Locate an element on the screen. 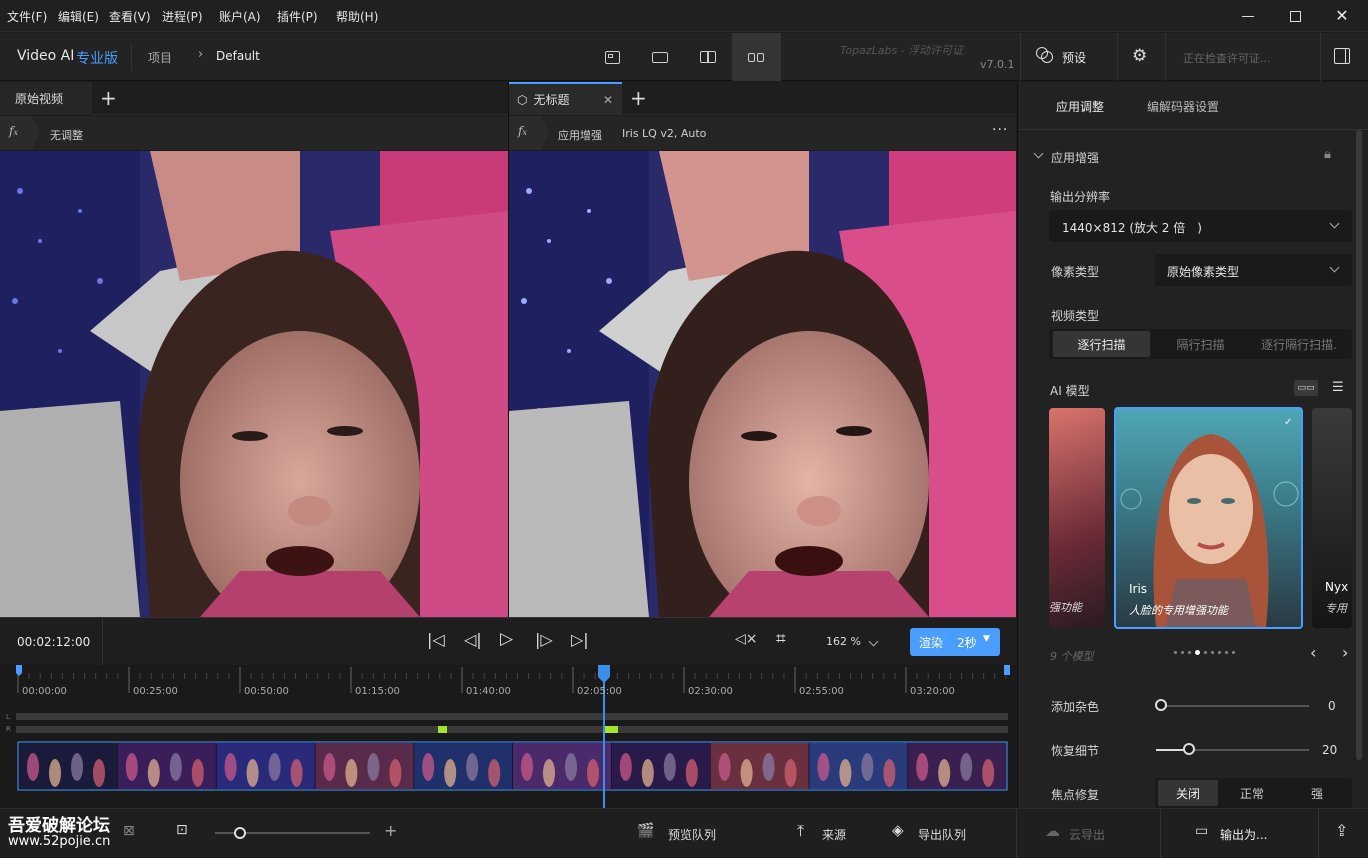 Image resolution: width=1368 pixels, height=858 pixels. crop-icon: ⌗ is located at coordinates (781, 639).